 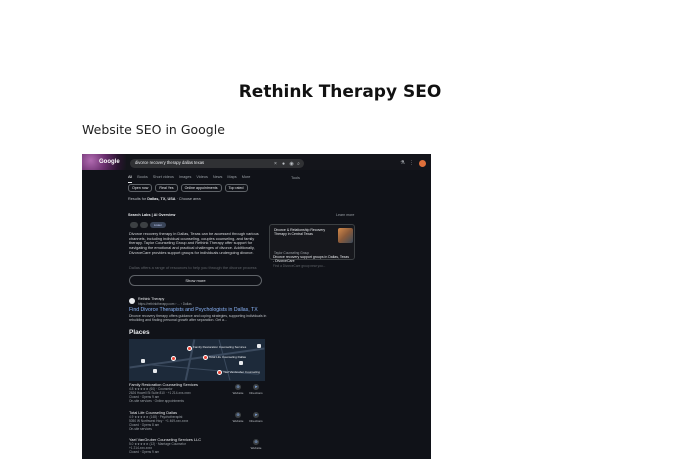 I want to click on chip-real-yes: Real Yes, so click(x=166, y=188).